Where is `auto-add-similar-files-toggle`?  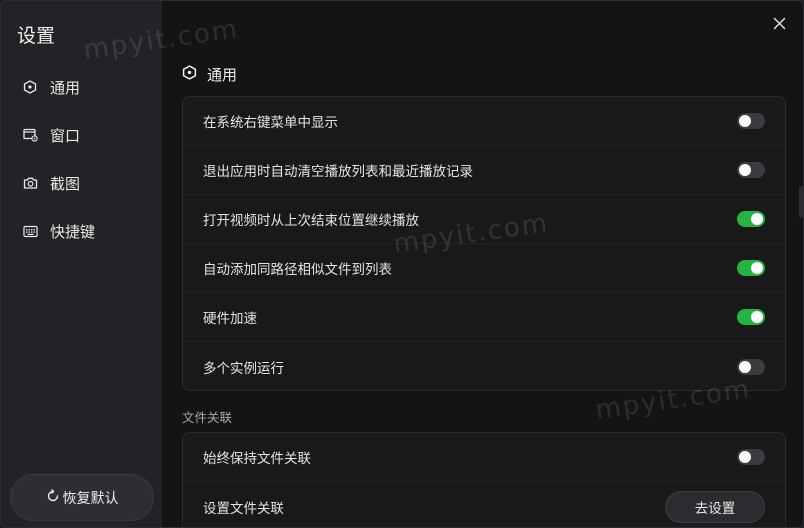
auto-add-similar-files-toggle is located at coordinates (751, 268).